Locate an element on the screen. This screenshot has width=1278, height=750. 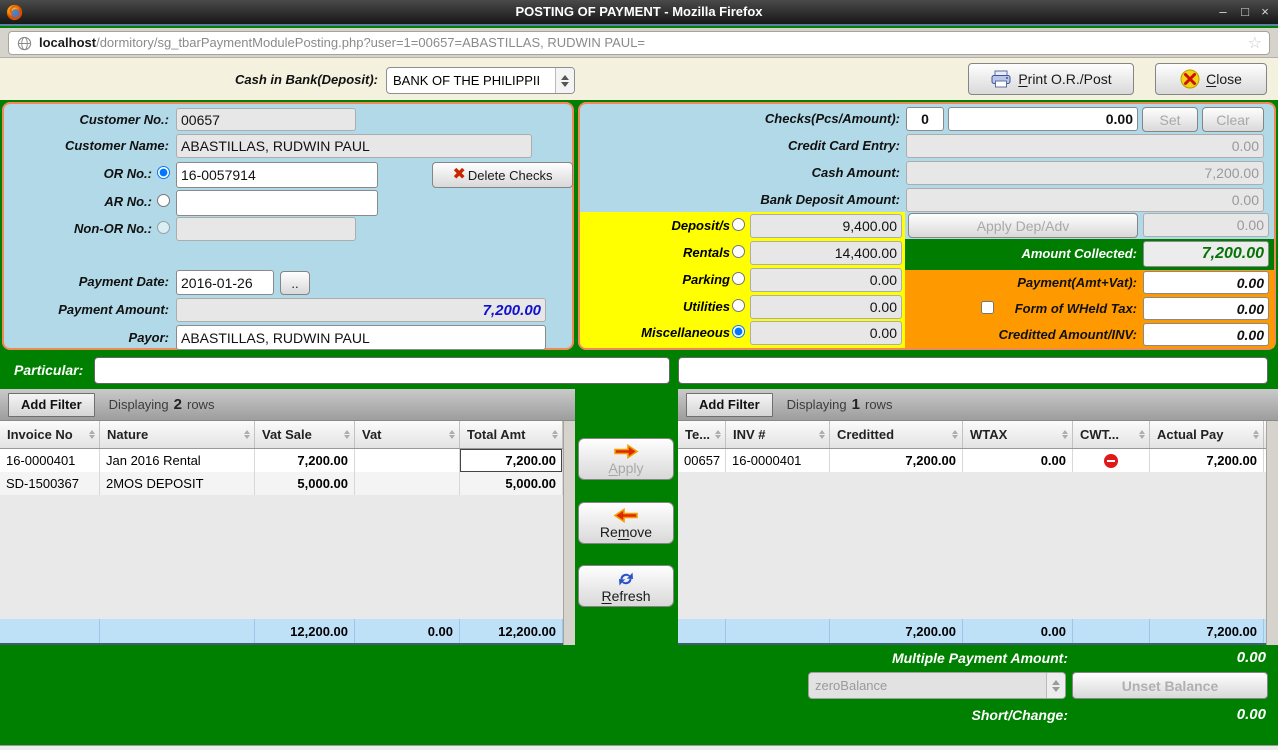
date-picker-button: .. is located at coordinates (295, 283).